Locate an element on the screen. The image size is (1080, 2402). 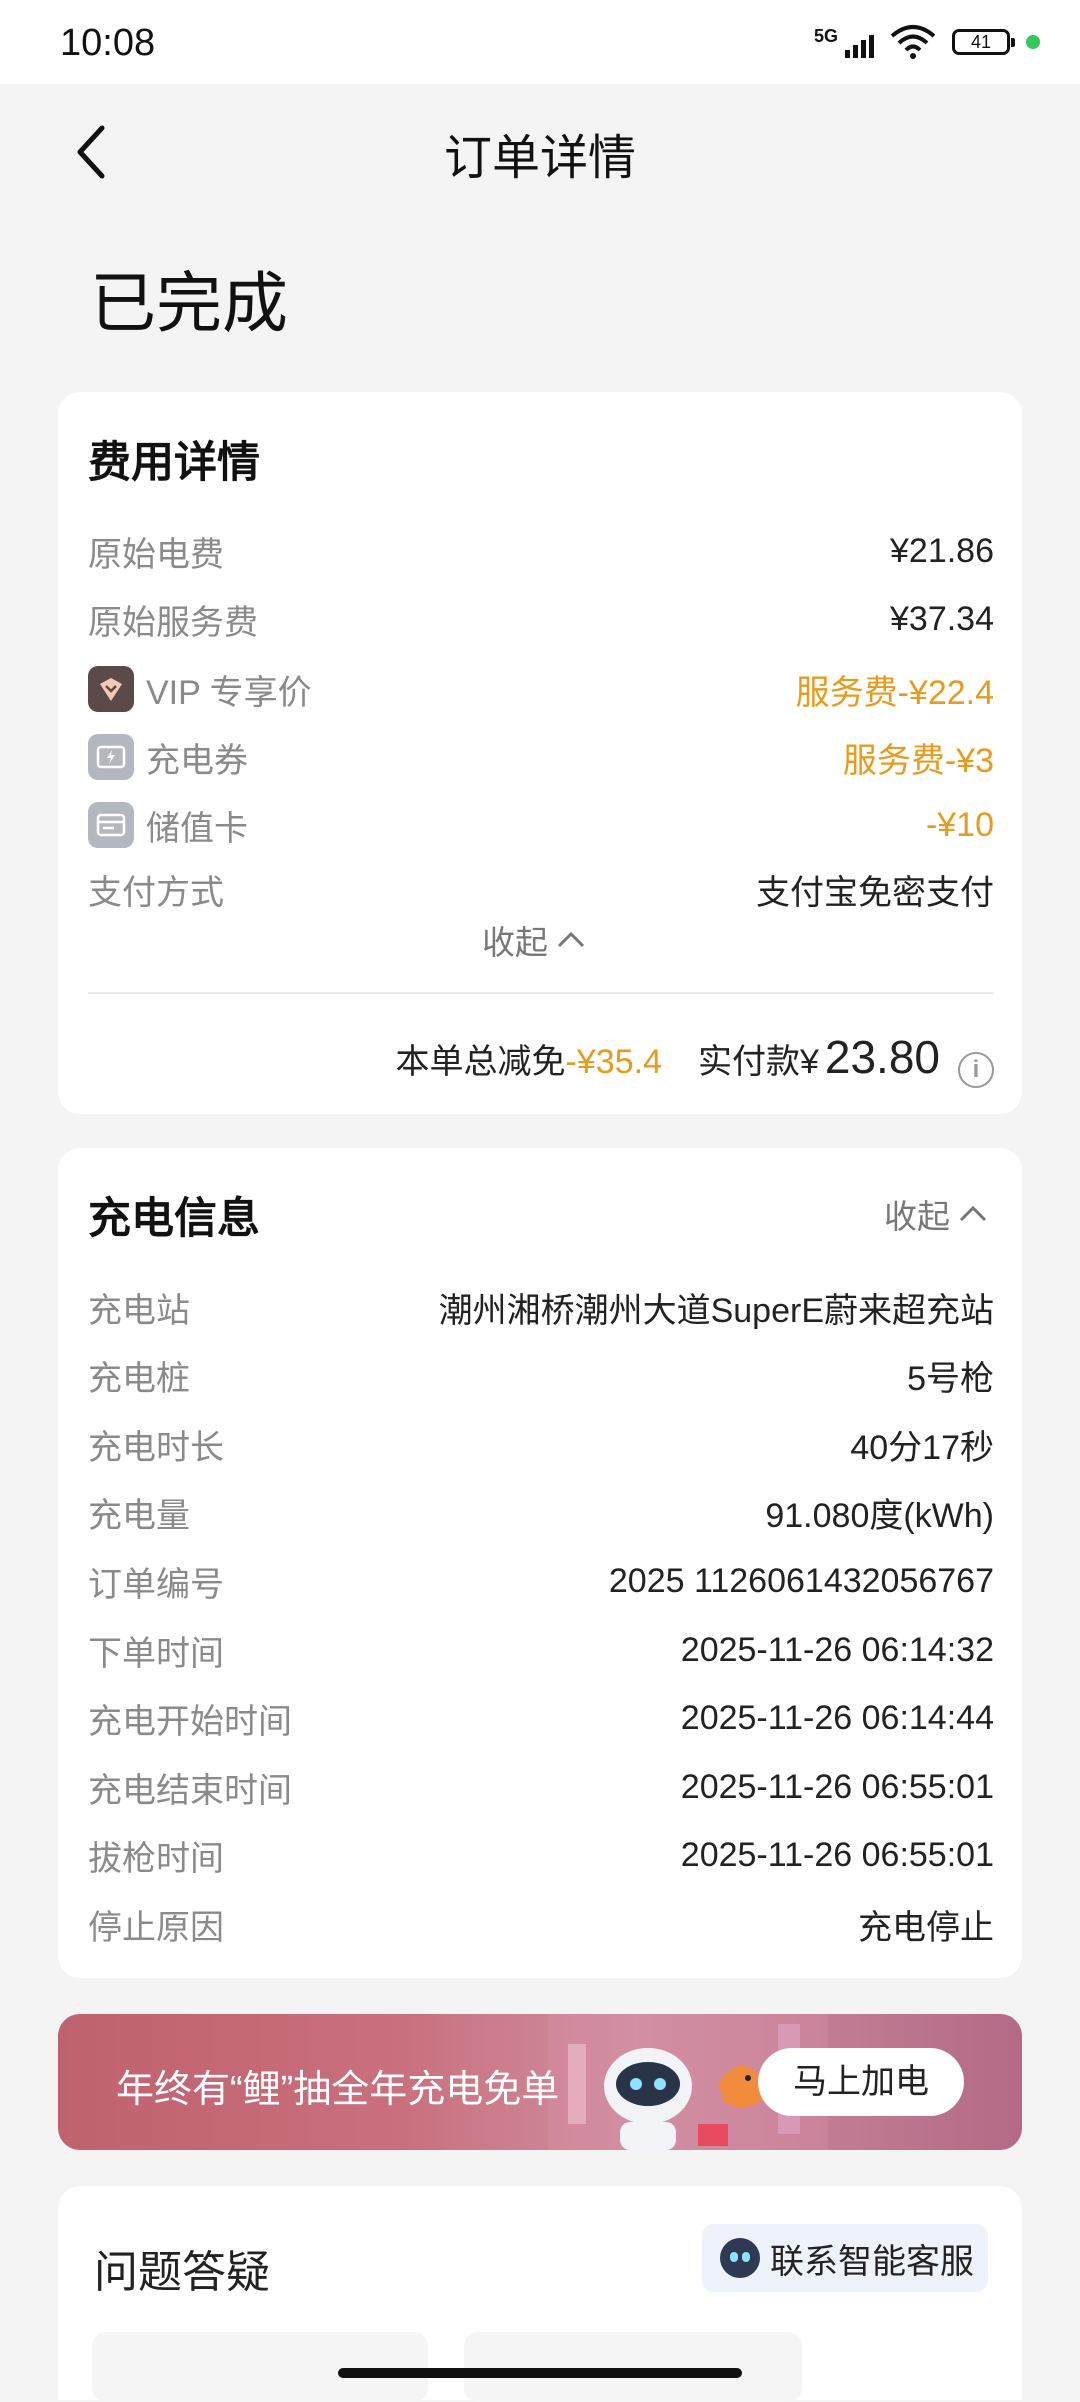
qa-title: 问题答疑 is located at coordinates (182, 2272).